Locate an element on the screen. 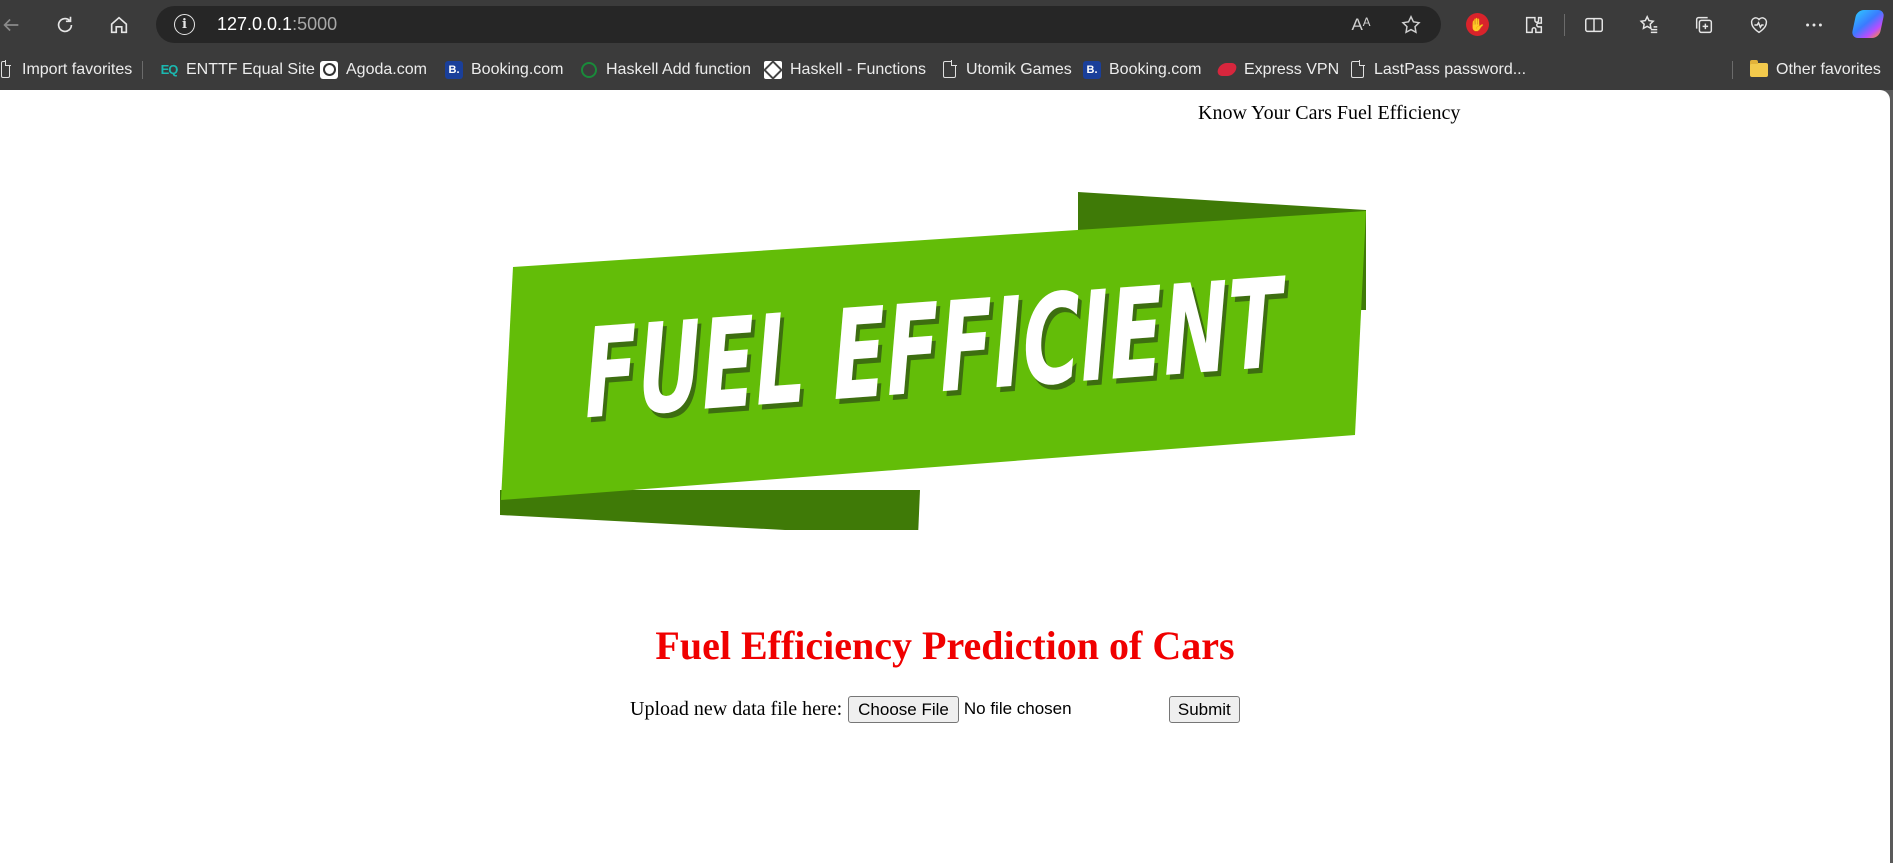 The image size is (1893, 863). vpn-icon is located at coordinates (1227, 70).